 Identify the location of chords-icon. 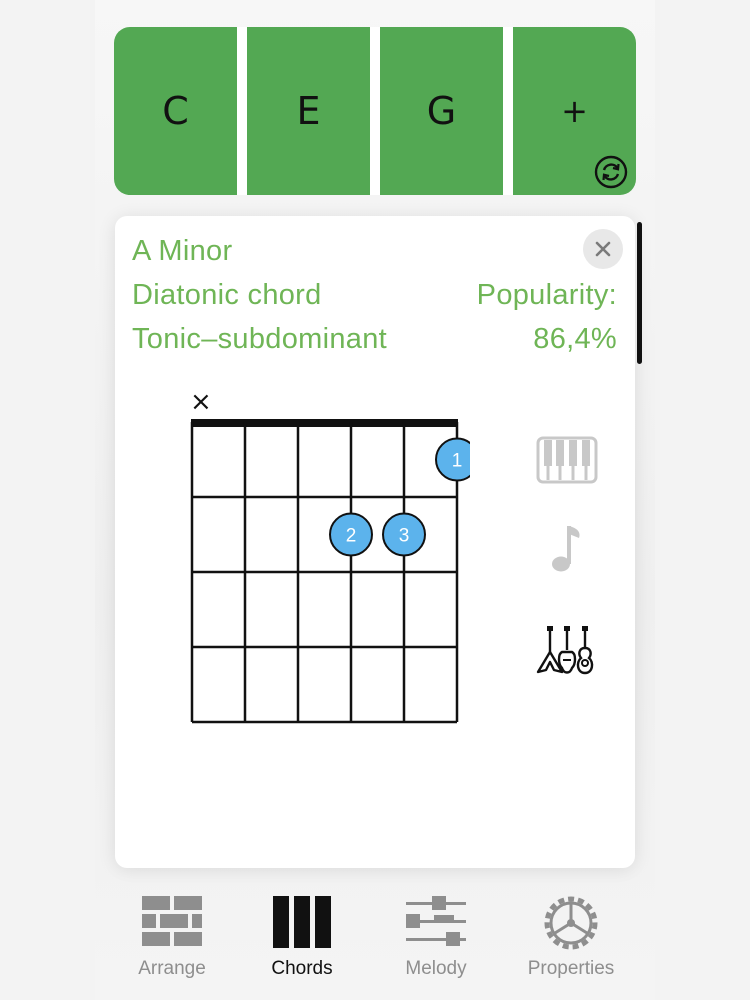
(302, 922).